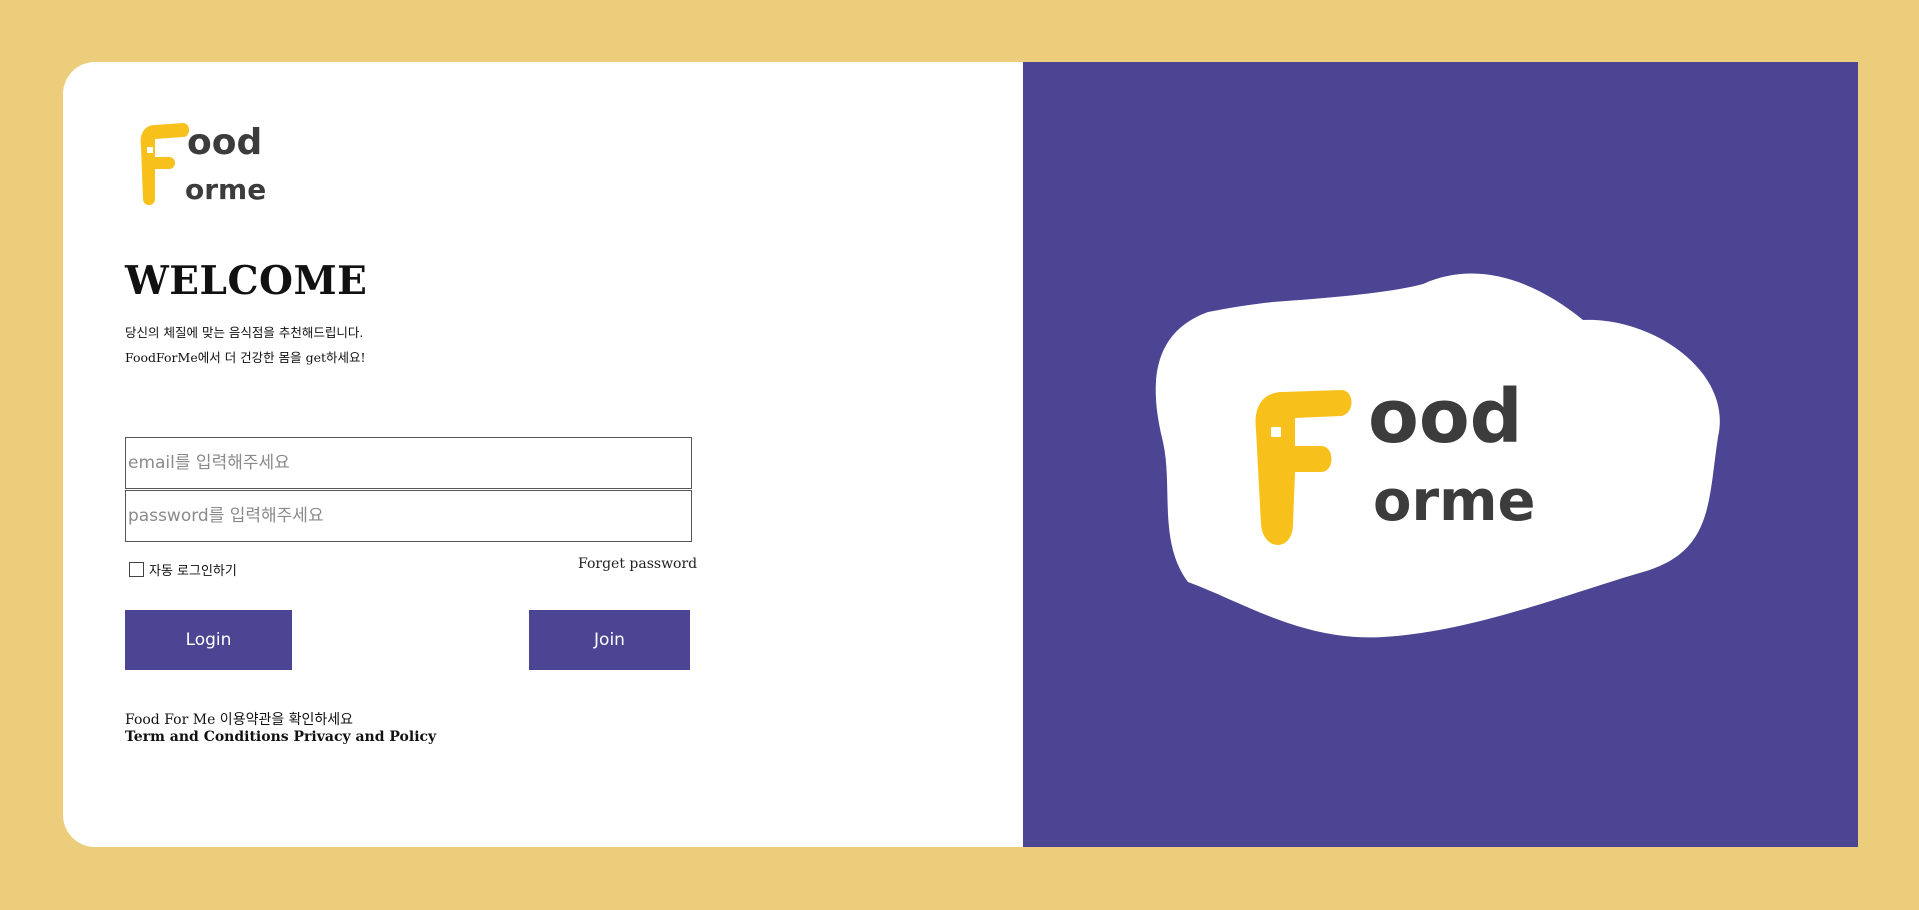 The width and height of the screenshot is (1919, 910). Describe the element at coordinates (208, 640) in the screenshot. I see `login-button: Login` at that location.